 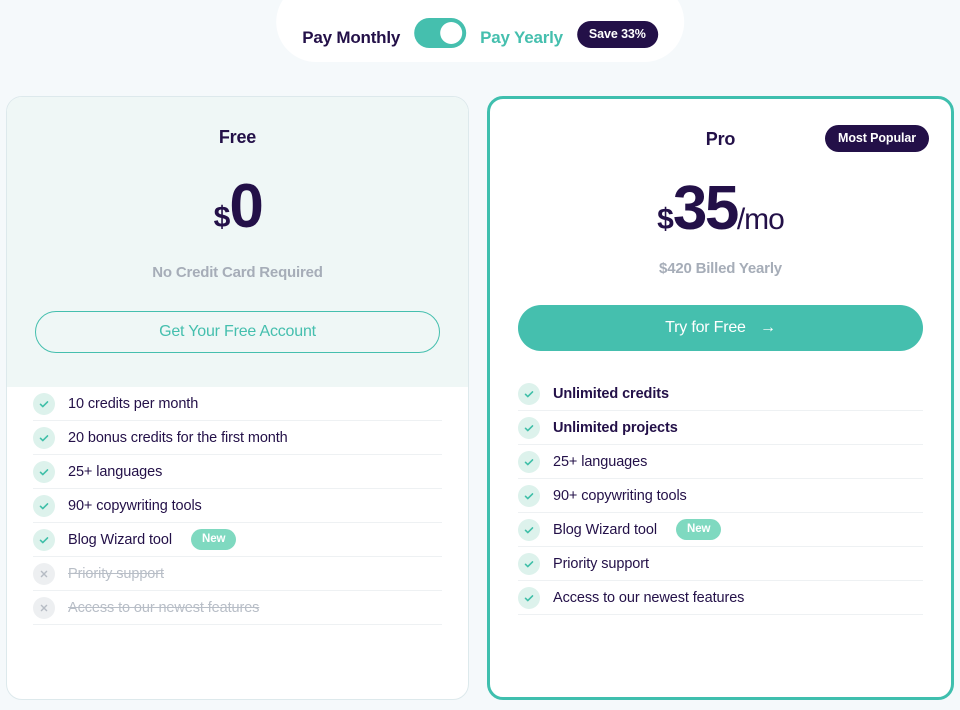 What do you see at coordinates (237, 137) in the screenshot?
I see `plan-name-free: Free` at bounding box center [237, 137].